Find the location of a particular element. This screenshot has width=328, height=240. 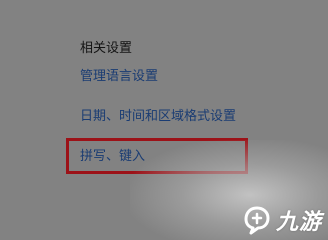

watermark-text: 九游 is located at coordinates (298, 222).